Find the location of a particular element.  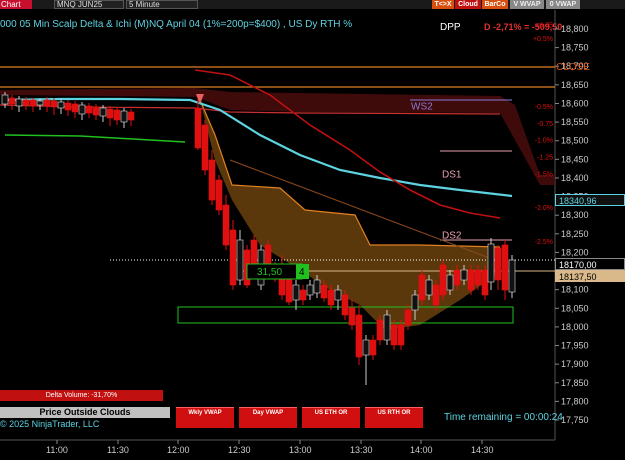

price-tick-label: 18,800 is located at coordinates (575, 29).